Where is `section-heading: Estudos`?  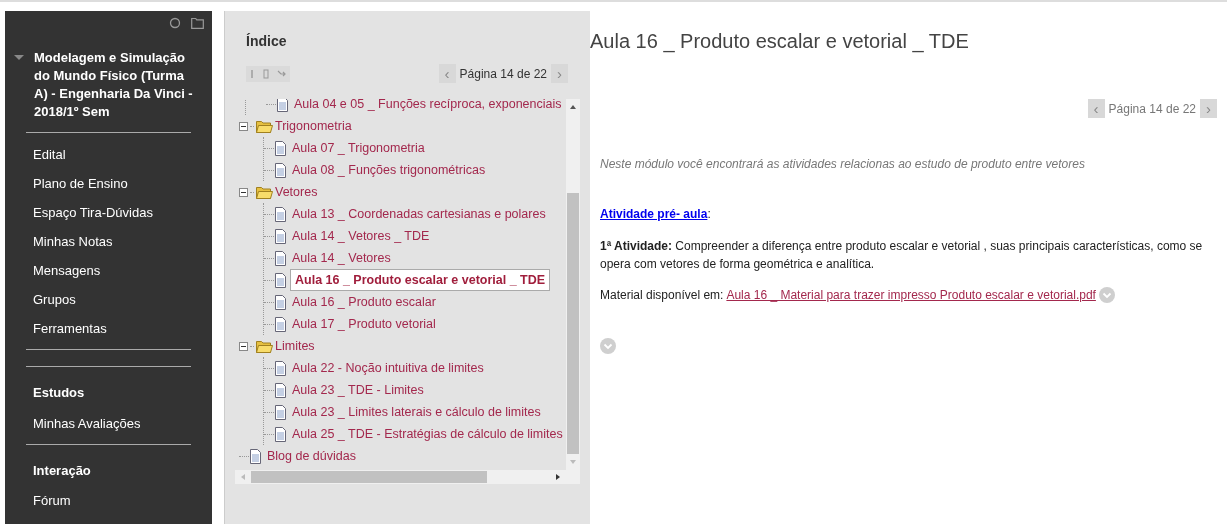
section-heading: Estudos is located at coordinates (59, 393).